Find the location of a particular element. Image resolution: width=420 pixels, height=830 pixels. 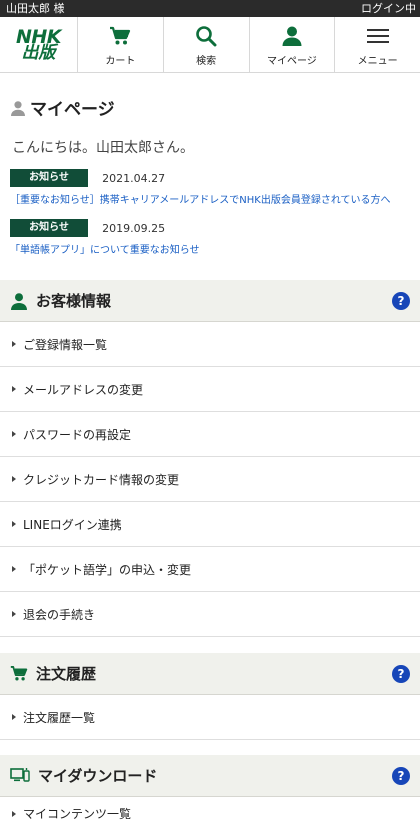

menu-item-label: メールアドレスの変更 is located at coordinates (83, 389).